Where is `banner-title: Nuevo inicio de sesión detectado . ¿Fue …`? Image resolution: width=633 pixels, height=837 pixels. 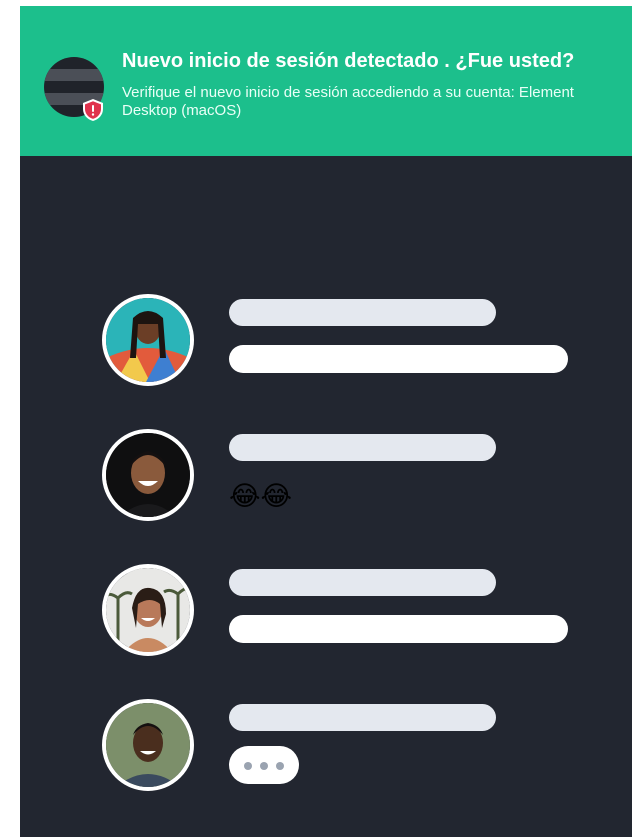 banner-title: Nuevo inicio de sesión detectado . ¿Fue … is located at coordinates (348, 61).